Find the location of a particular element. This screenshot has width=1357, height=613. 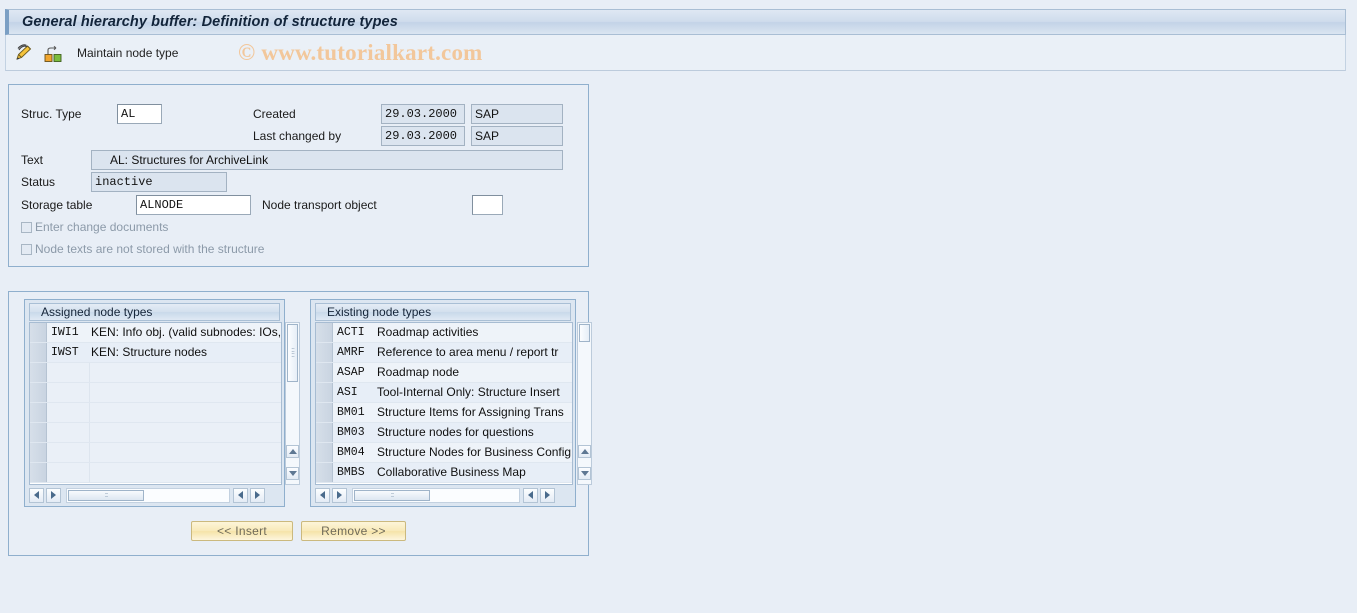

node-type-code: ASAP is located at coordinates (351, 372).